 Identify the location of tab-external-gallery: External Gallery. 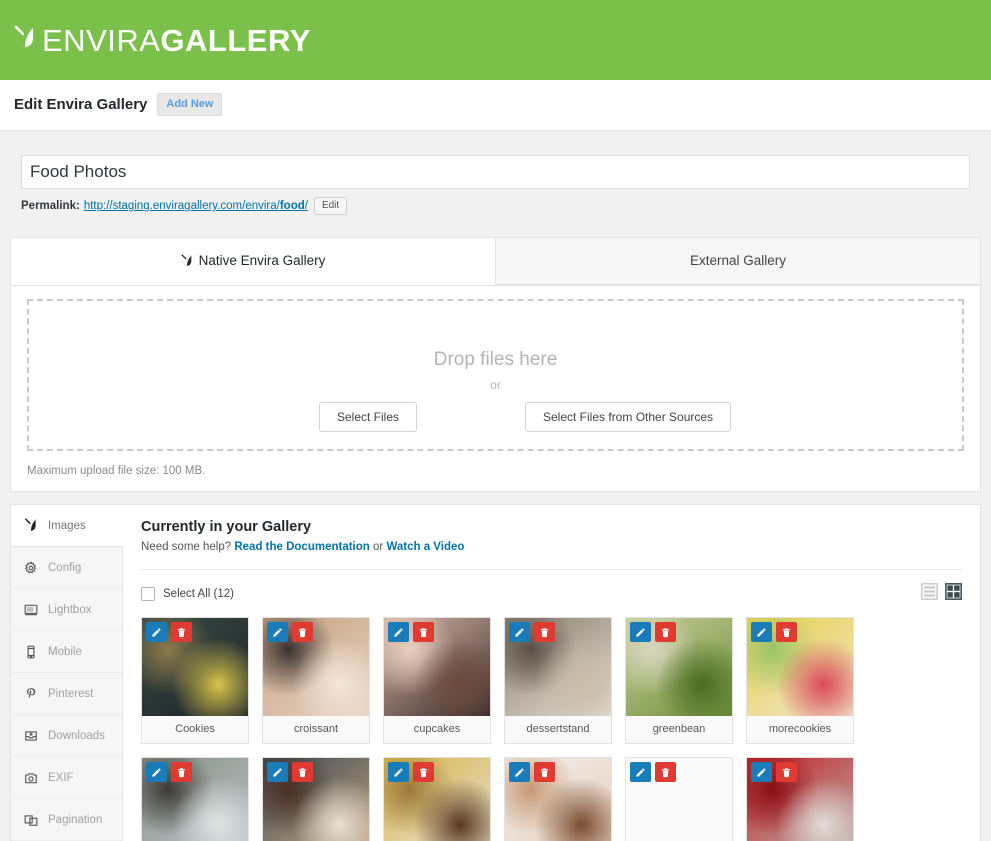
(738, 262).